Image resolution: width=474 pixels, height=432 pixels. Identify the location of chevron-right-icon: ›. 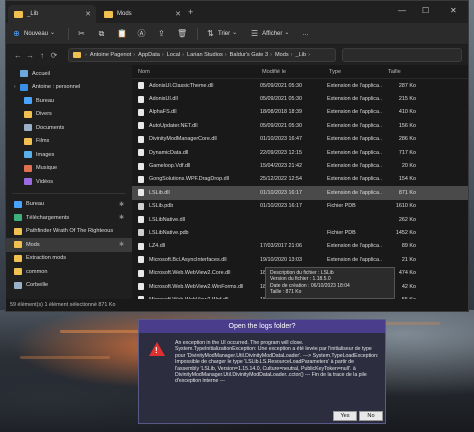
(86, 55).